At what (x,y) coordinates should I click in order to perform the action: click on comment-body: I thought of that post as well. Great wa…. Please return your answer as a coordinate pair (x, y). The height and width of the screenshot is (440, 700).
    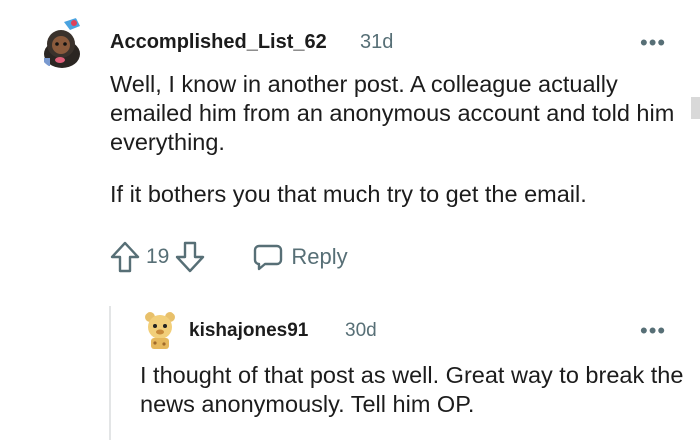
    Looking at the image, I should click on (412, 390).